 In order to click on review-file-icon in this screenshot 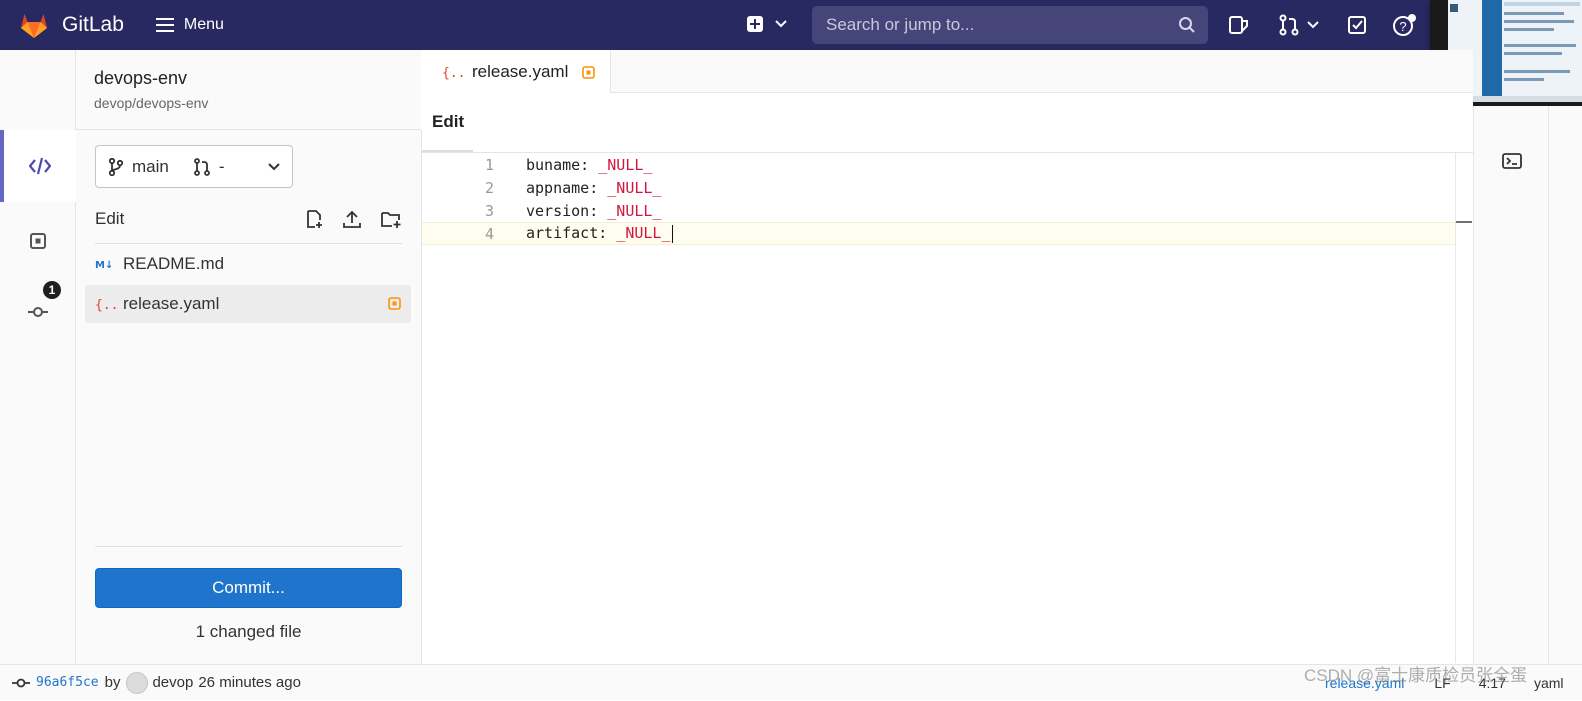, I will do `click(38, 241)`.